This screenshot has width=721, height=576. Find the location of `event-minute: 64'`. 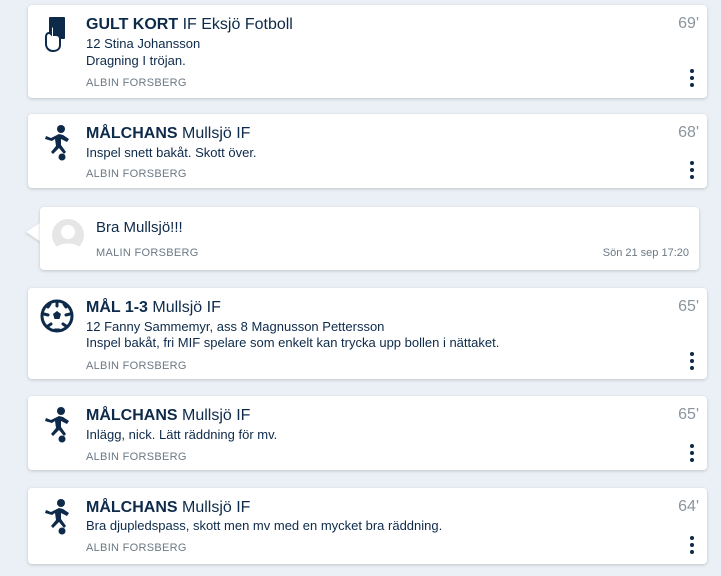

event-minute: 64' is located at coordinates (688, 506).